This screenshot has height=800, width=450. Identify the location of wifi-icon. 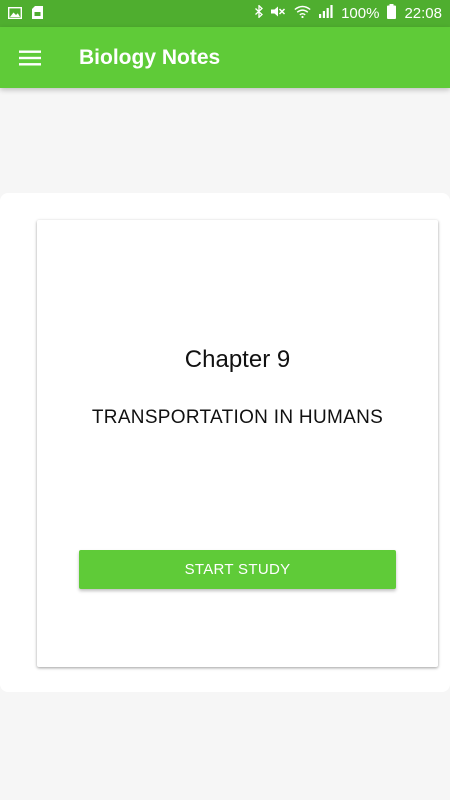
(302, 14).